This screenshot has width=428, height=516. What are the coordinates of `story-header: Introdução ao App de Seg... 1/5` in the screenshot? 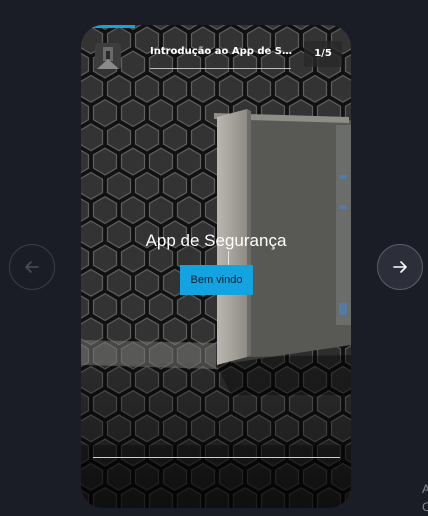 It's located at (216, 55).